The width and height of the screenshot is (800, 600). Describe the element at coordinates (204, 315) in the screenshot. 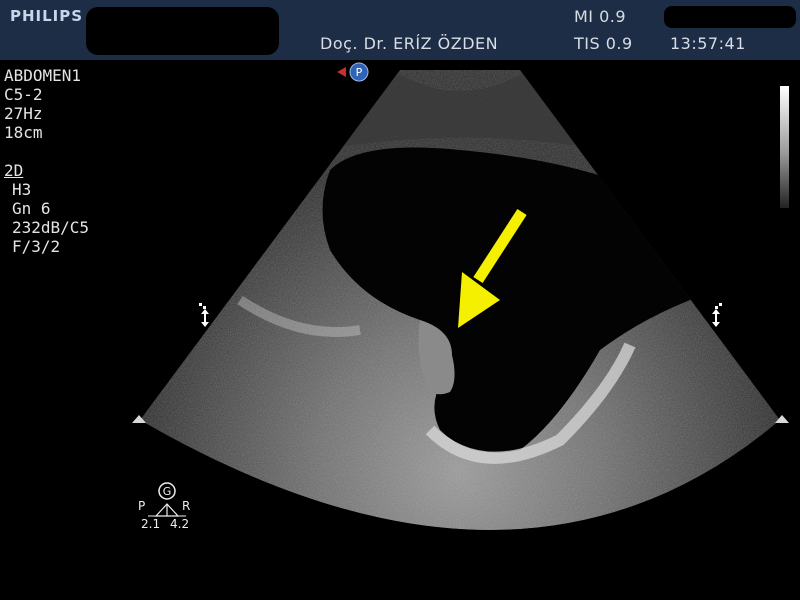

I see `focus-zone-left-icon` at that location.